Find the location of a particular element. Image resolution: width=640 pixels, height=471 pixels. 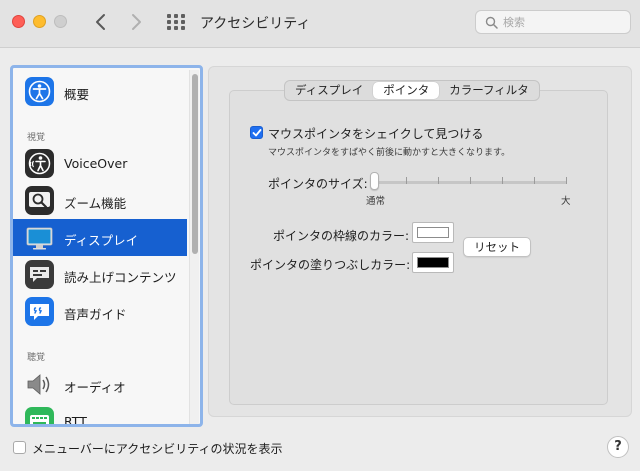

shake-to-locate-checkbox is located at coordinates (256, 132).